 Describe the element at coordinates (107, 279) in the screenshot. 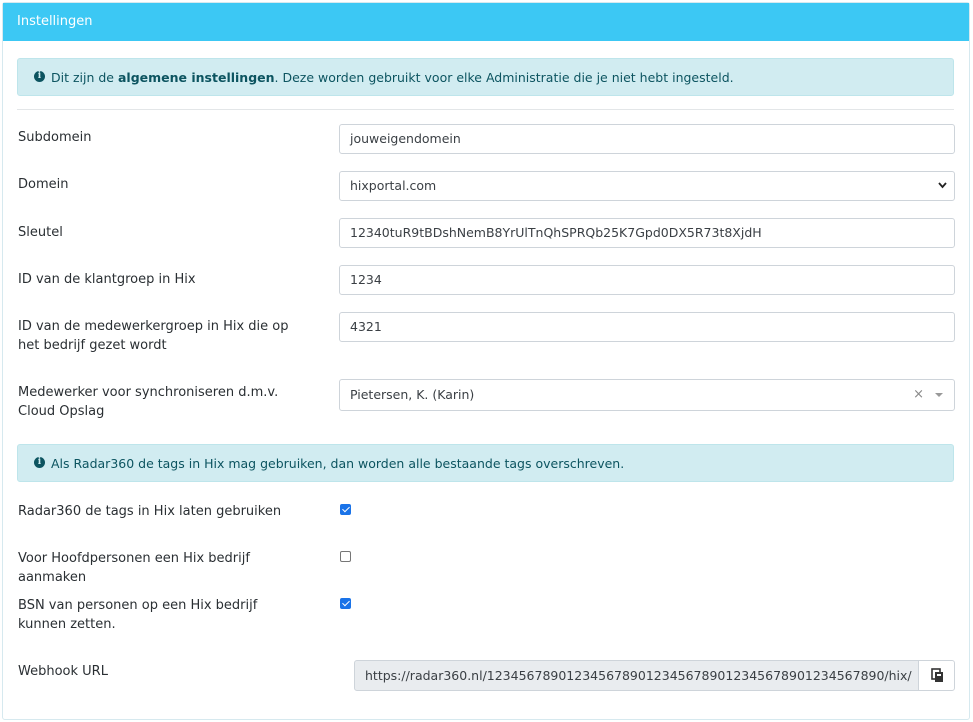

I see `client-group-label: ID van de klantgroep in Hix` at that location.